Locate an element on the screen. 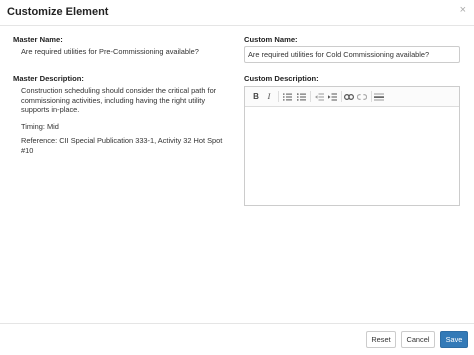 The height and width of the screenshot is (355, 474). horizontal-rule-icon is located at coordinates (379, 96).